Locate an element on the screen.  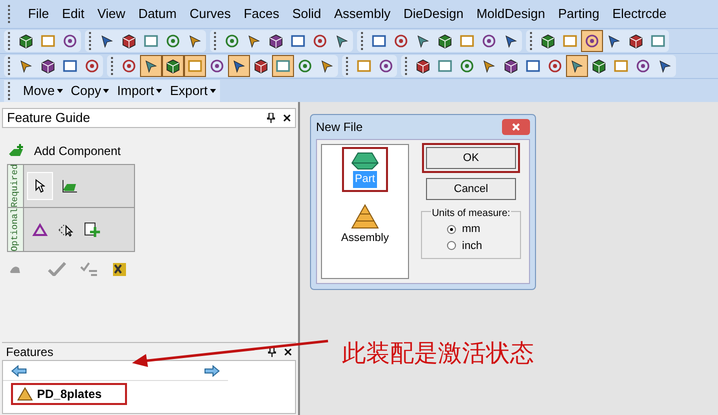
menu-item: Faces is located at coordinates (262, 14).